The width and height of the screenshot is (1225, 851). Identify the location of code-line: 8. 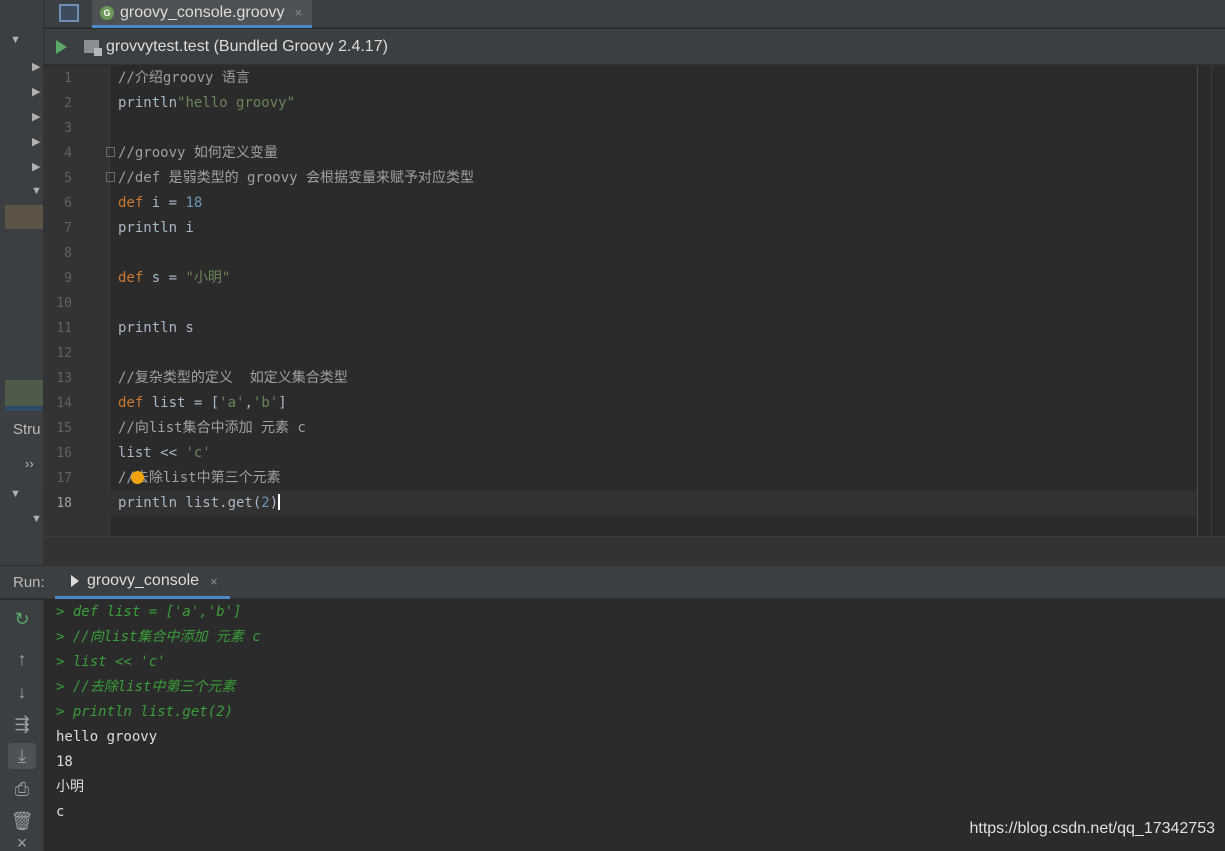
(620, 253).